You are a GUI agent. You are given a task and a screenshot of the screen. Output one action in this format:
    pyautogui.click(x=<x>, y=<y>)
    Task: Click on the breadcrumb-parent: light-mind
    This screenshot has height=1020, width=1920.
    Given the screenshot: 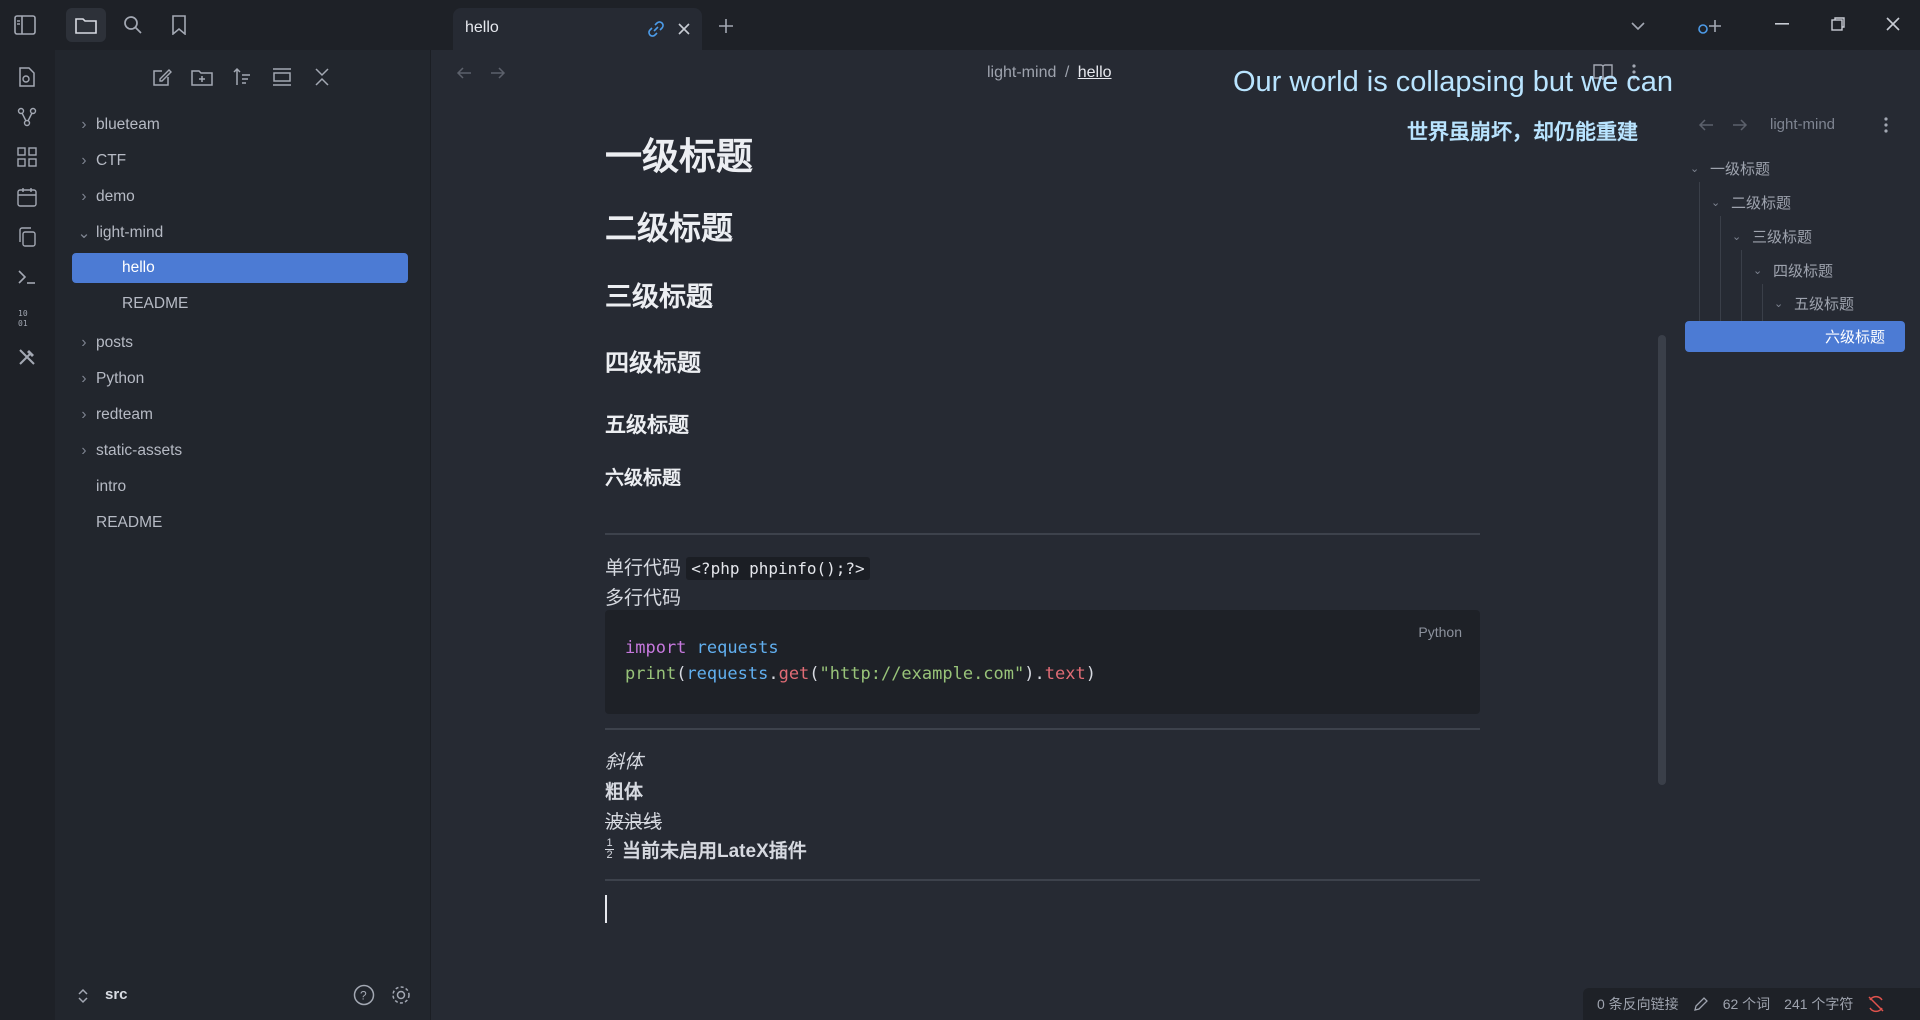 What is the action you would take?
    pyautogui.click(x=1021, y=72)
    